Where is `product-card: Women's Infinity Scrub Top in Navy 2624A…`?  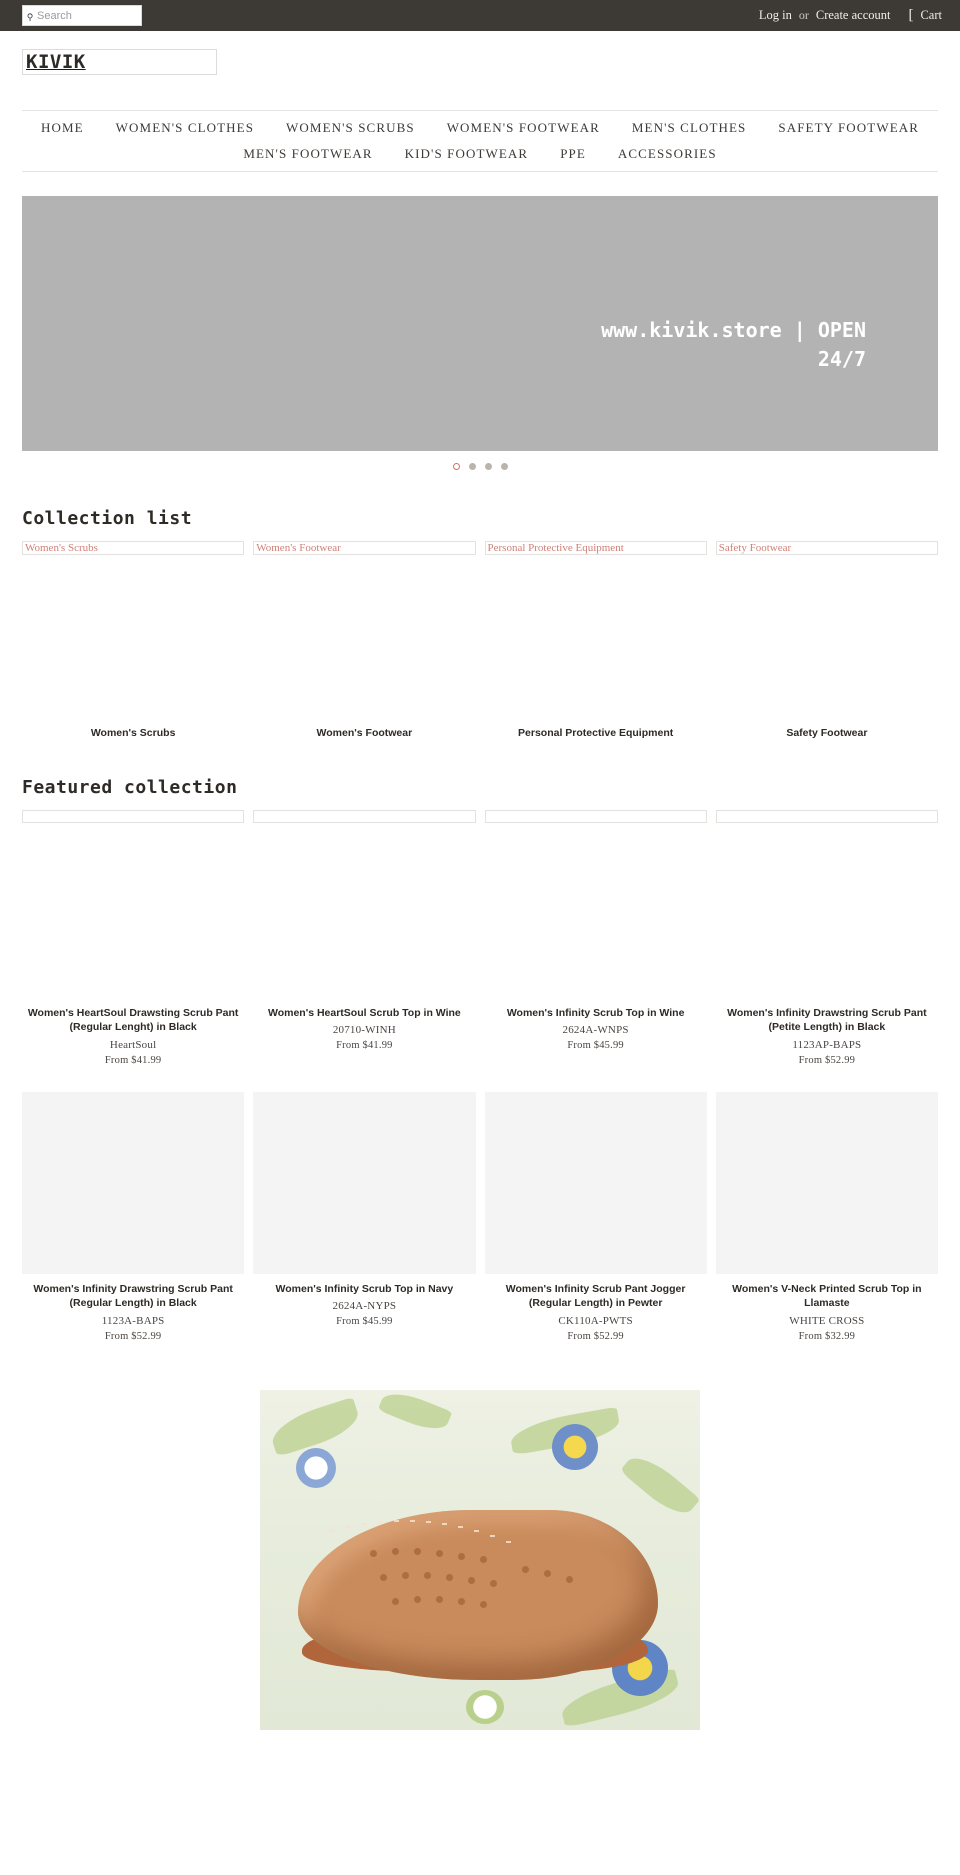
product-card: Women's Infinity Scrub Top in Navy 2624A… is located at coordinates (364, 1216).